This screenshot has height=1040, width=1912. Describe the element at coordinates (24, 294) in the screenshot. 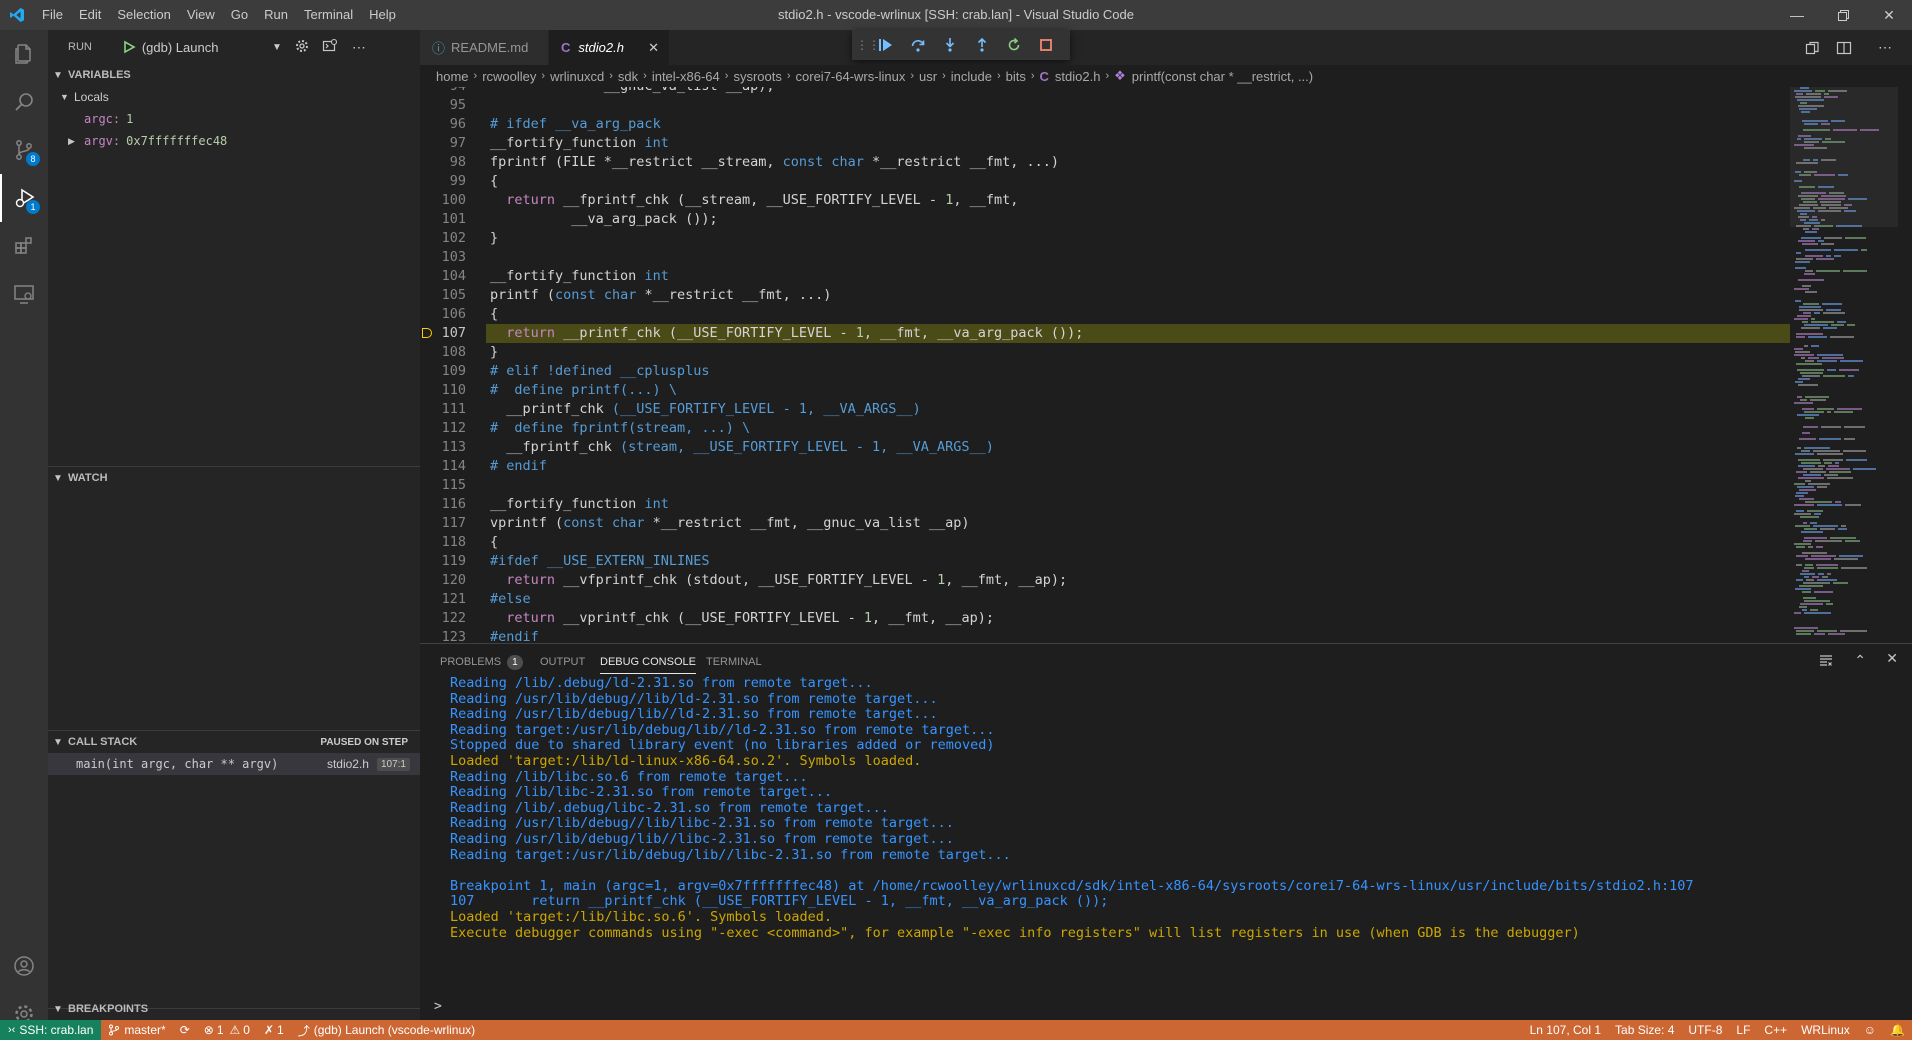

I see `remote-explorer-icon` at that location.